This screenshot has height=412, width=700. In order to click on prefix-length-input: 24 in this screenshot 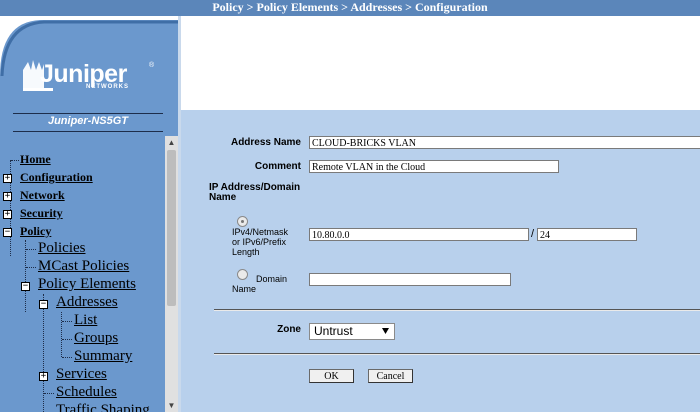, I will do `click(587, 234)`.